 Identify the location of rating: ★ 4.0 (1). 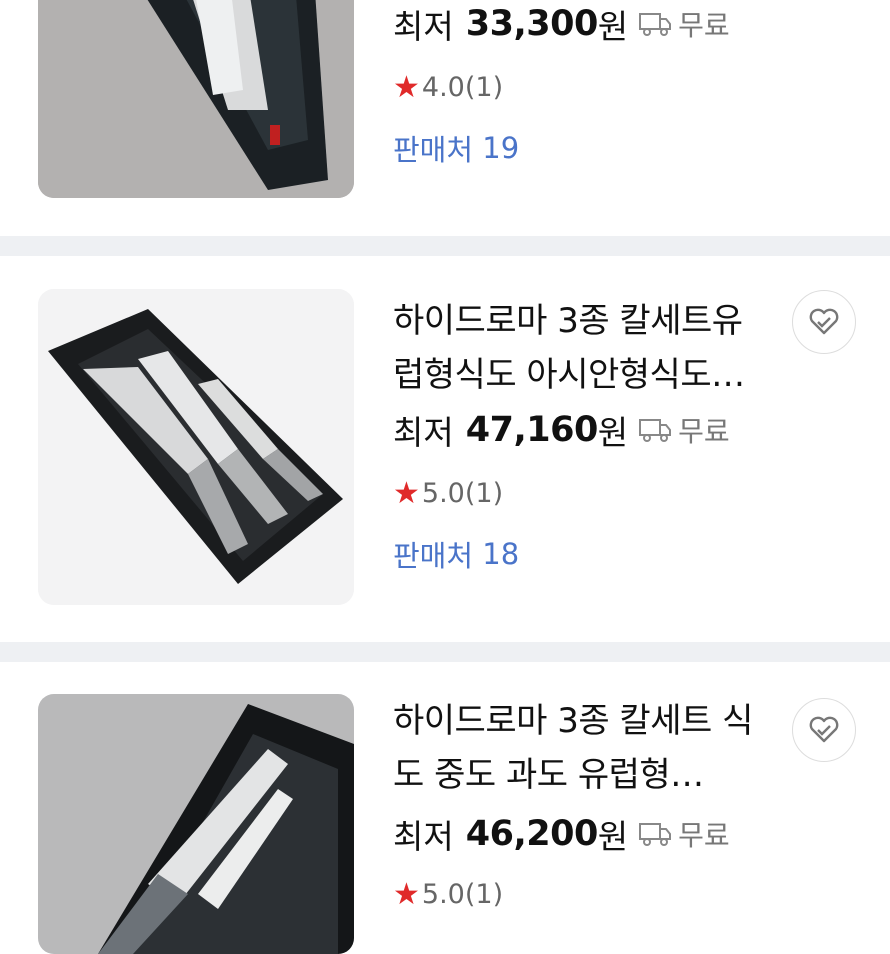
(448, 87).